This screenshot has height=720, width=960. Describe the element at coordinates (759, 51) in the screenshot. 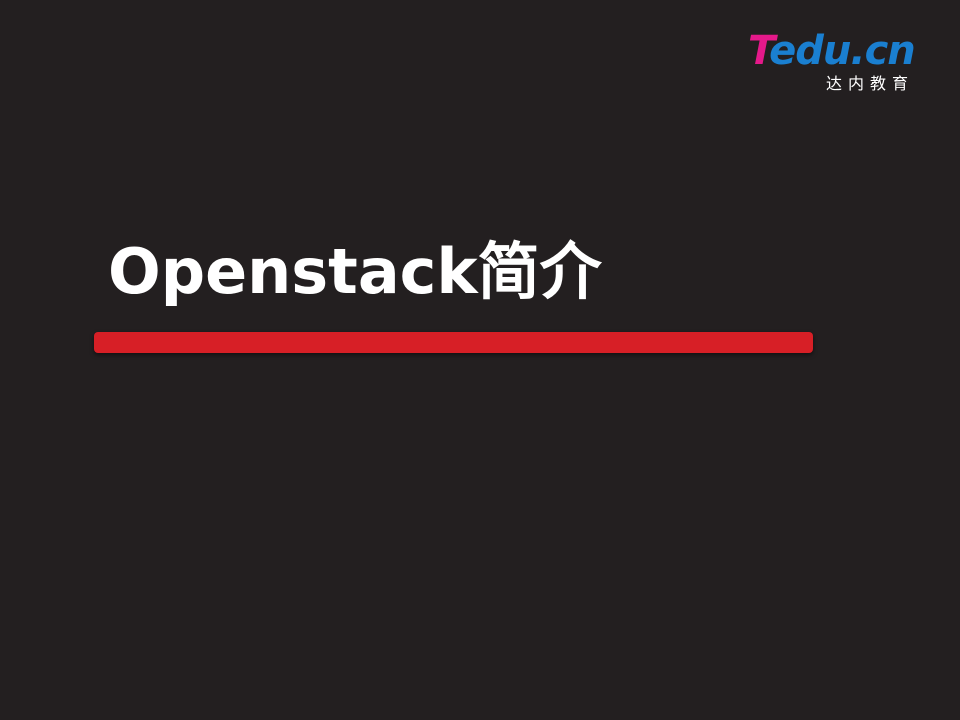

I see `logo-letter-t: T` at that location.